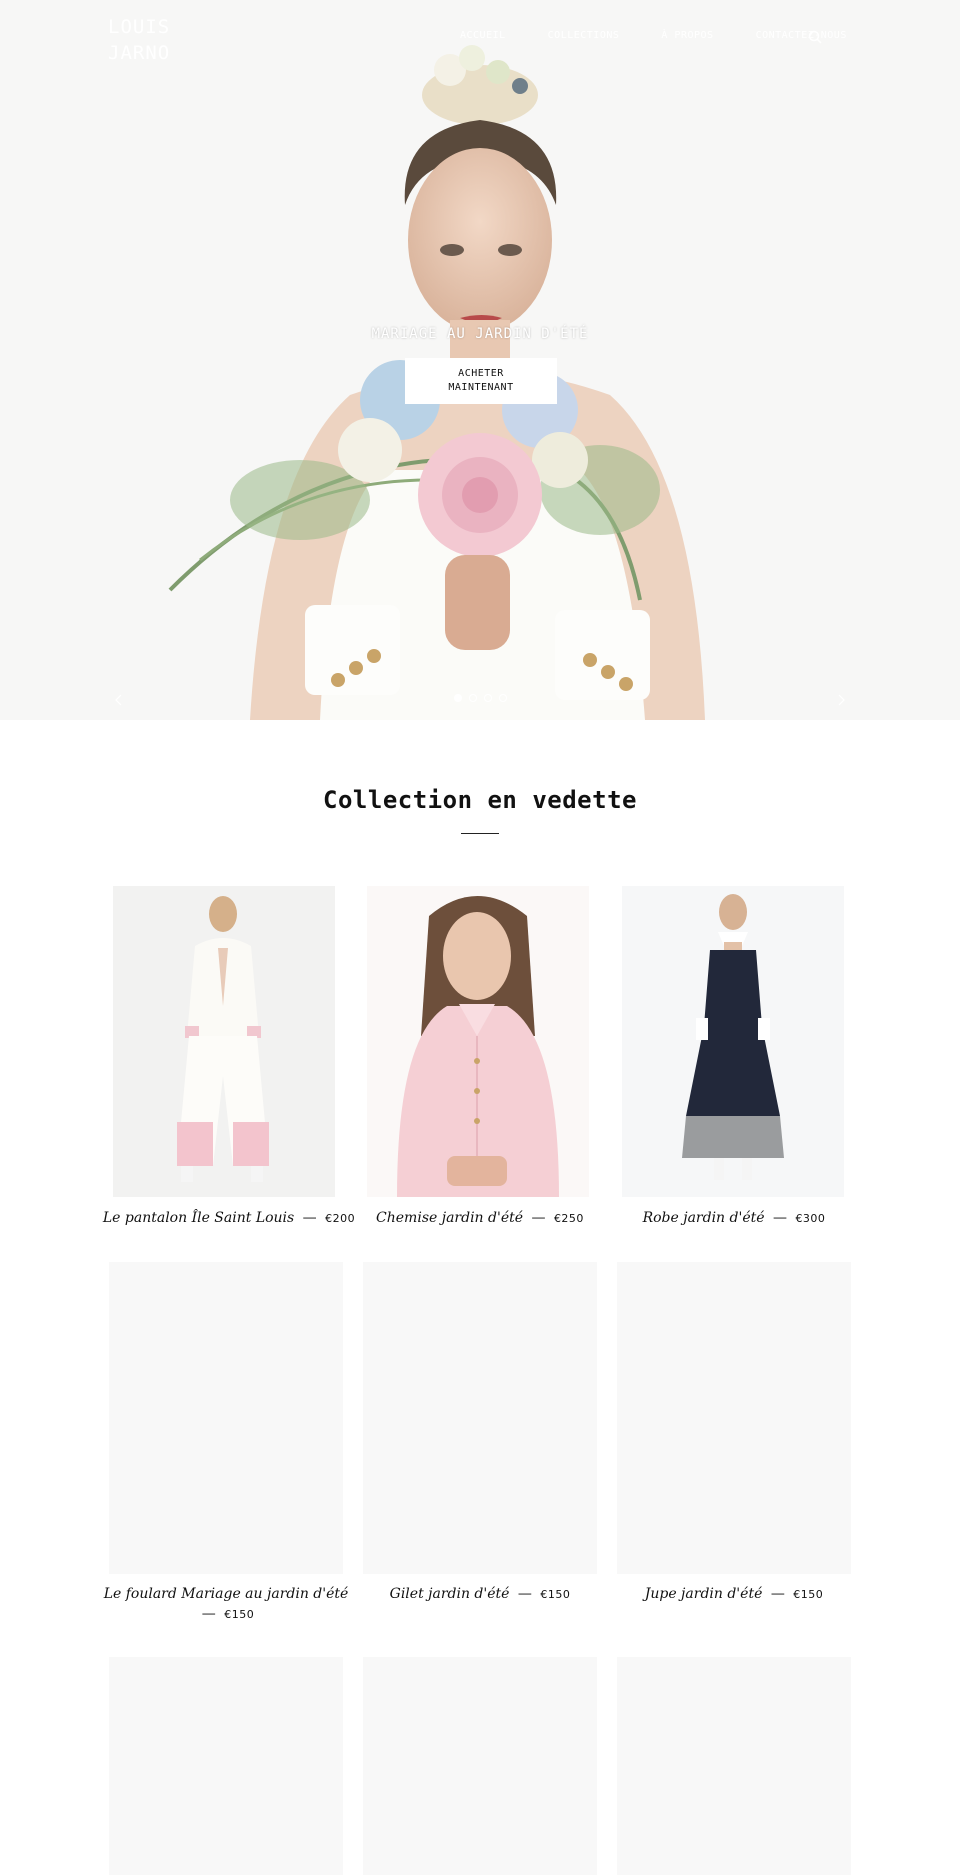 The image size is (960, 1875). What do you see at coordinates (818, 40) in the screenshot?
I see `search-icon` at bounding box center [818, 40].